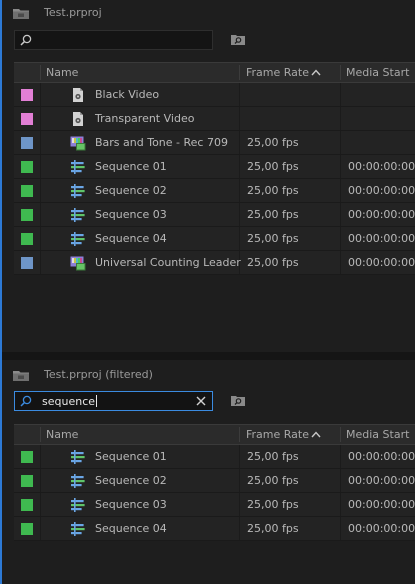 The image size is (415, 584). What do you see at coordinates (73, 12) in the screenshot?
I see `panel-title: Test.prproj` at bounding box center [73, 12].